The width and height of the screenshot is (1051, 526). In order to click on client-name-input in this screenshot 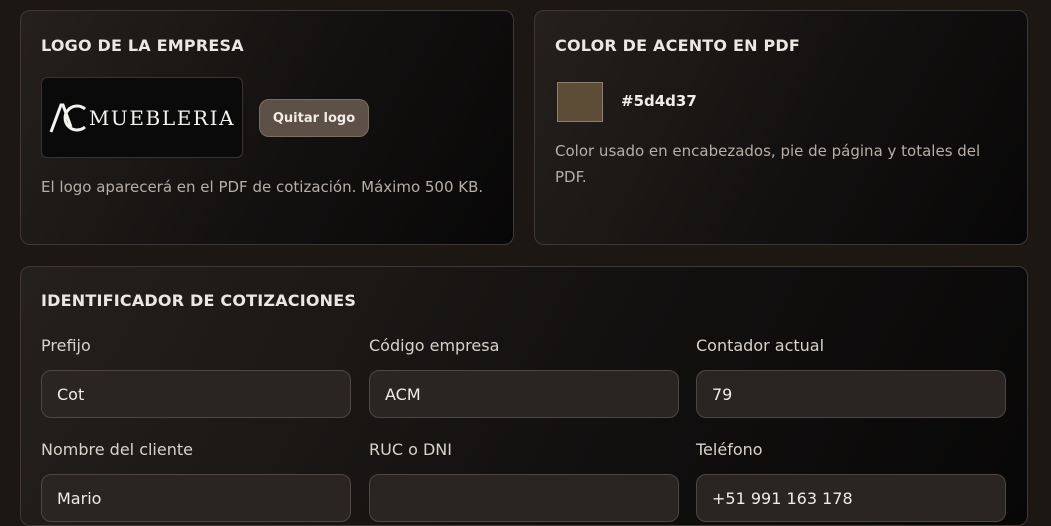, I will do `click(196, 498)`.